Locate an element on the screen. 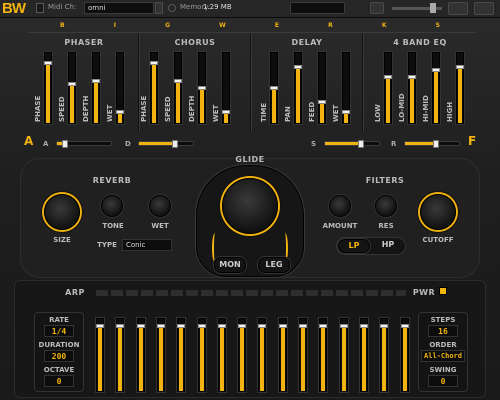 The width and height of the screenshot is (500, 400). filter-cutoff-knob is located at coordinates (438, 212).